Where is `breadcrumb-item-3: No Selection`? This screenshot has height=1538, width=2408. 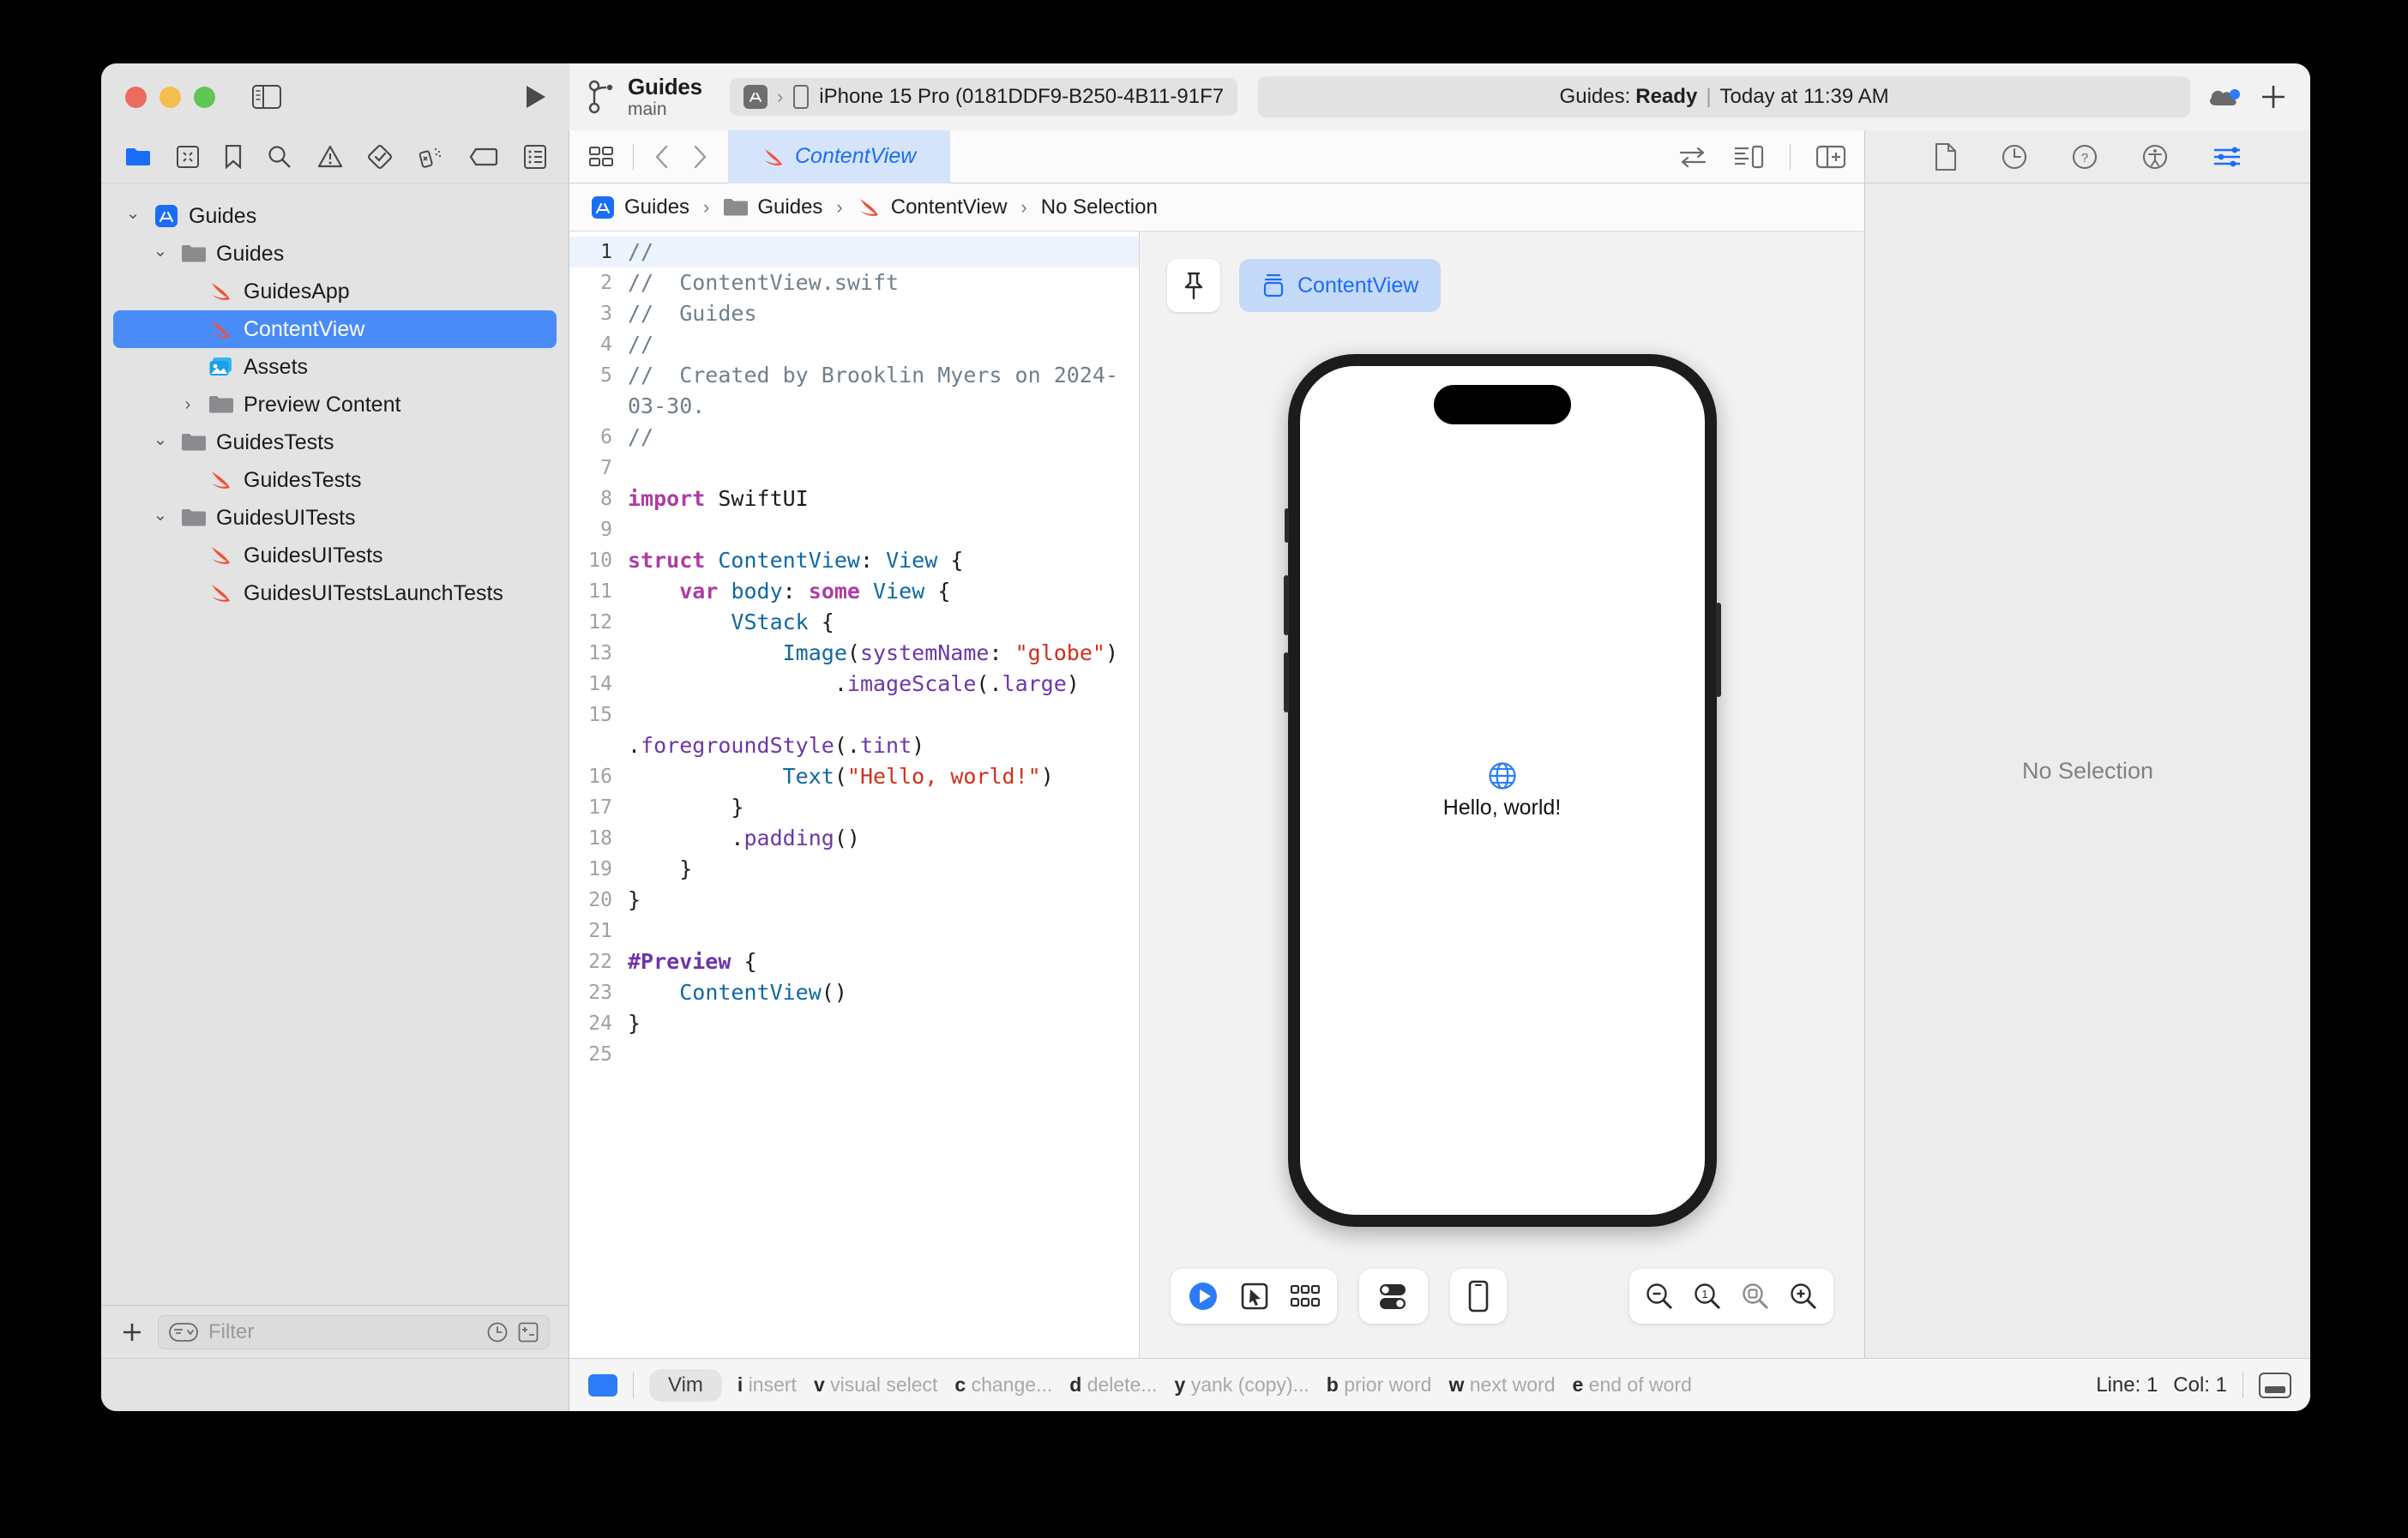 breadcrumb-item-3: No Selection is located at coordinates (1099, 207).